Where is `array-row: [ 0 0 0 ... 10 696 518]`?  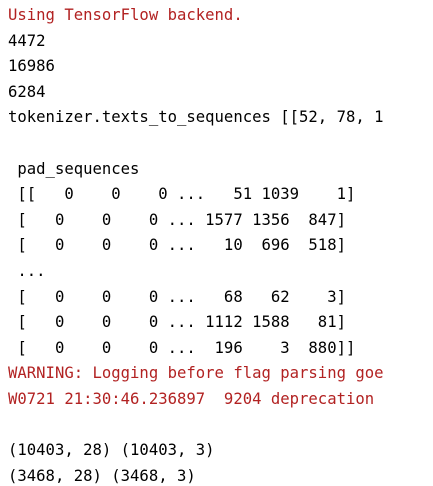 array-row: [ 0 0 0 ... 10 696 518] is located at coordinates (177, 245).